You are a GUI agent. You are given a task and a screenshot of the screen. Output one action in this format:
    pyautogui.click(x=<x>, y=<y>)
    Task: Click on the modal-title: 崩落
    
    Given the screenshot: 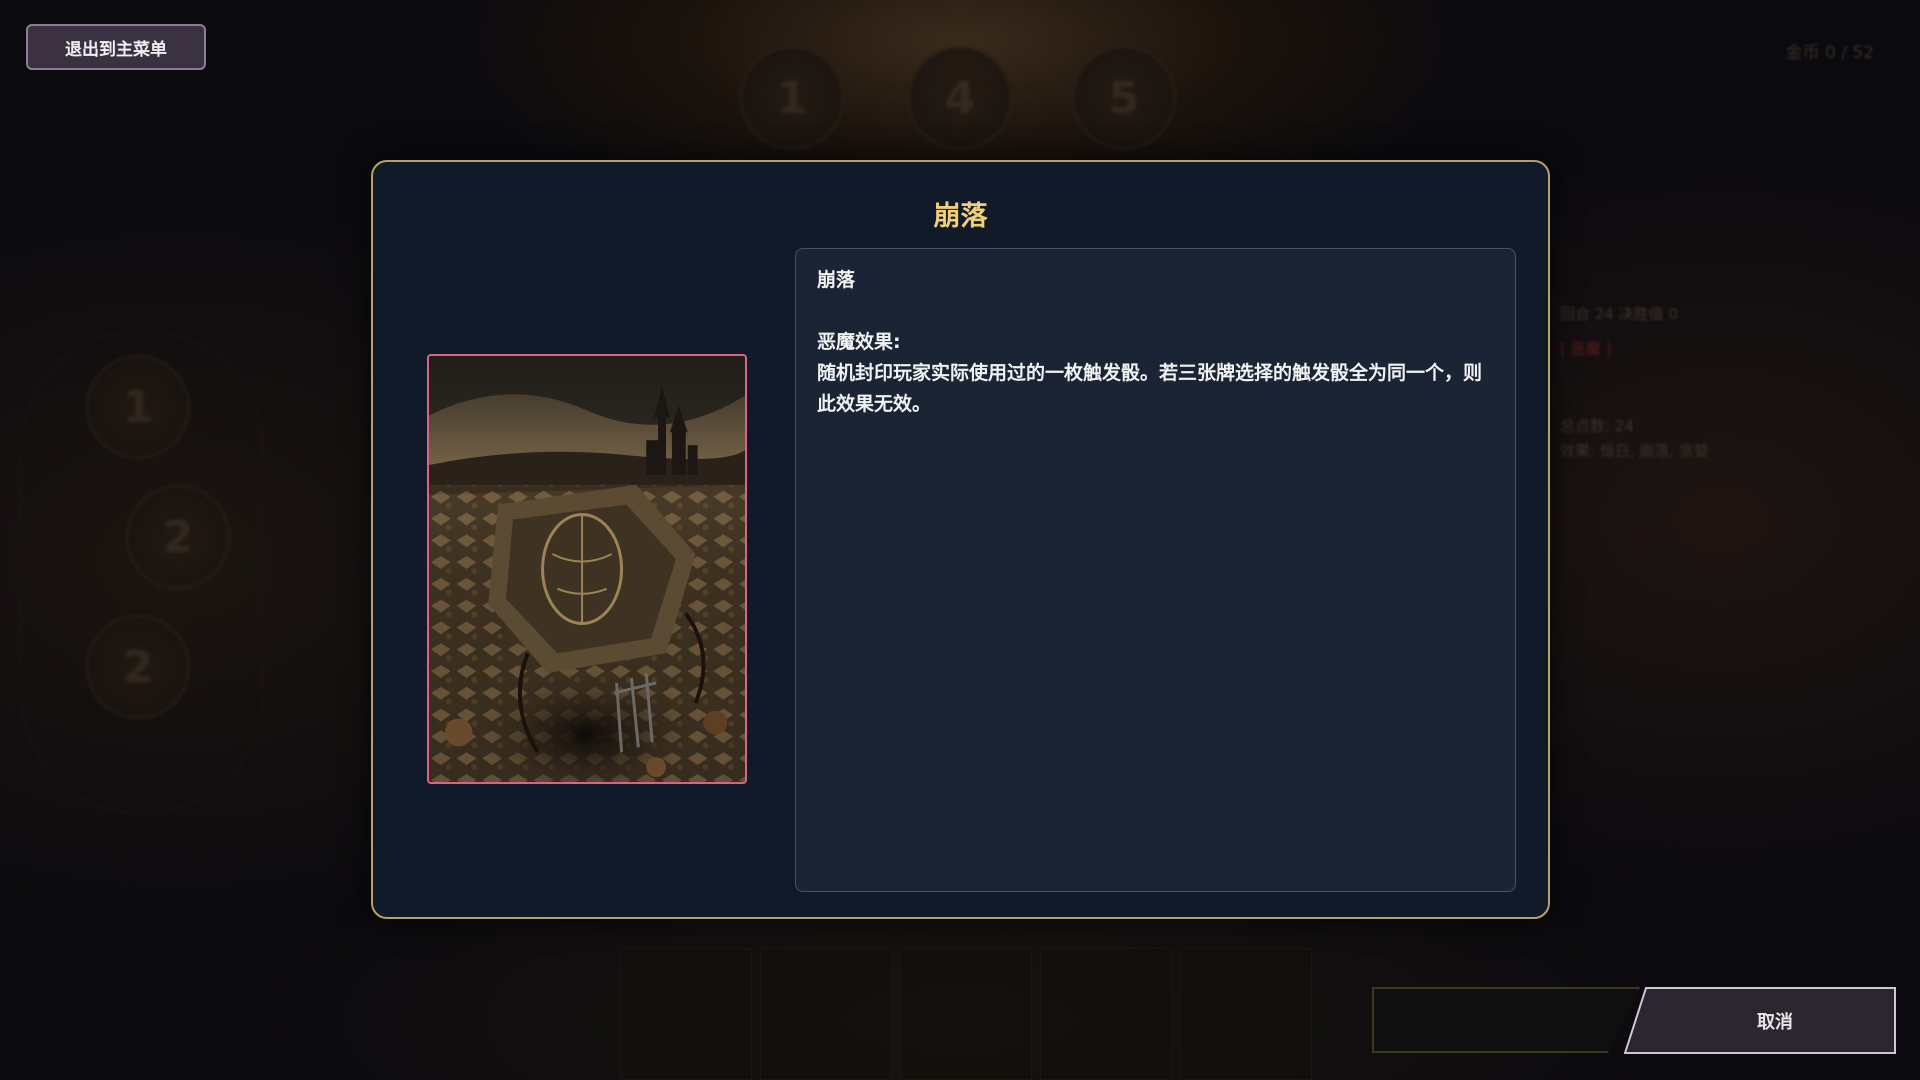 What is the action you would take?
    pyautogui.click(x=960, y=216)
    